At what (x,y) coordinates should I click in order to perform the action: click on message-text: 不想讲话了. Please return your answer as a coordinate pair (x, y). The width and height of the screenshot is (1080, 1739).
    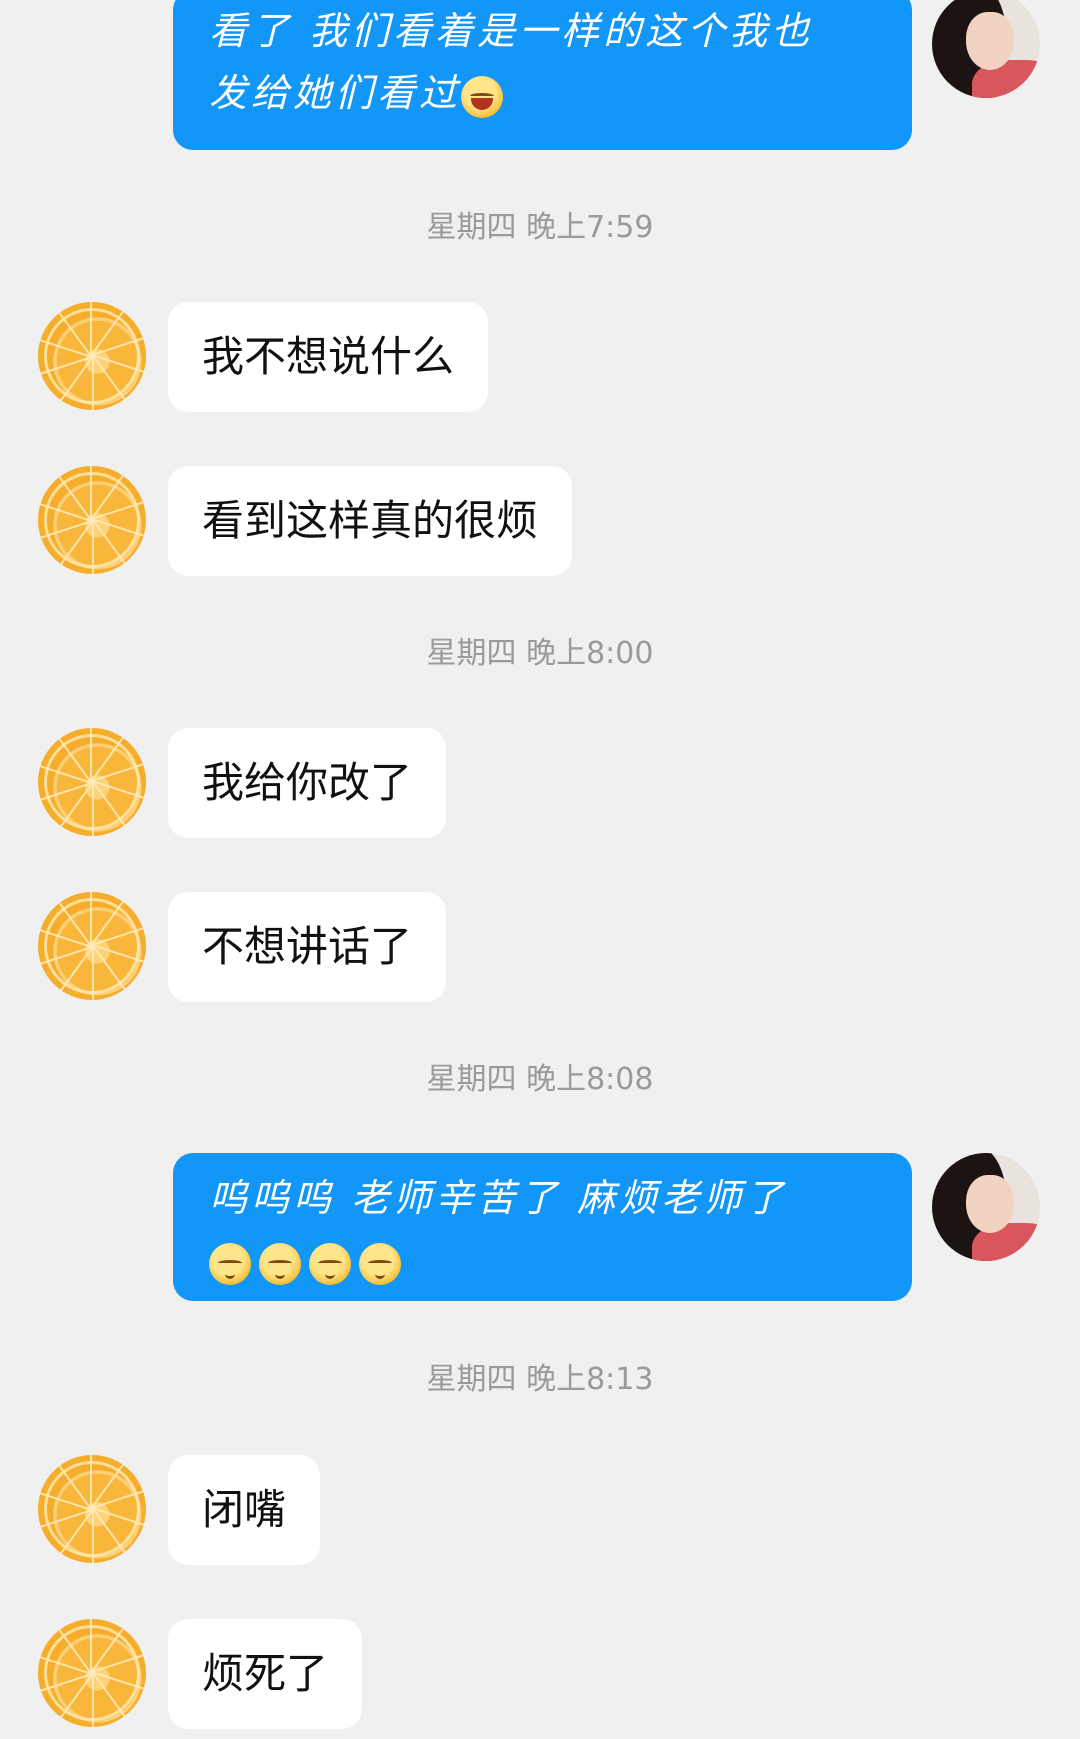
    Looking at the image, I should click on (307, 946).